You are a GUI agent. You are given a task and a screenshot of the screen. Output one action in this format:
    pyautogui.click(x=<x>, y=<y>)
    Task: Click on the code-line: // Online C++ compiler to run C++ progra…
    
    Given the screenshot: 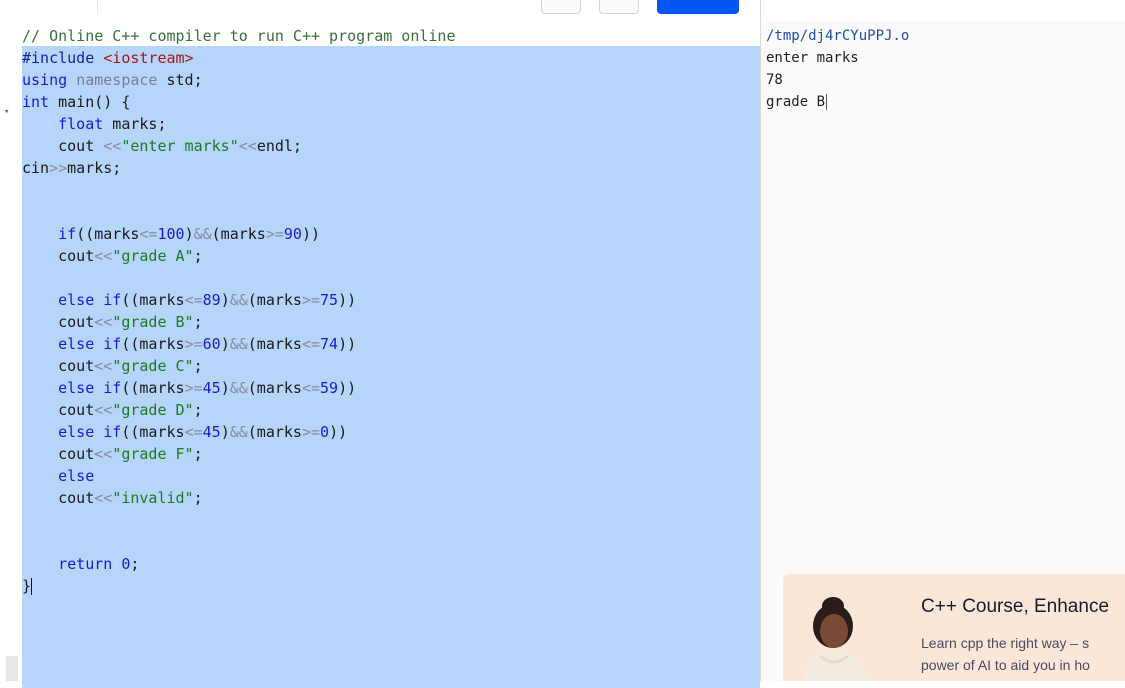 What is the action you would take?
    pyautogui.click(x=238, y=36)
    